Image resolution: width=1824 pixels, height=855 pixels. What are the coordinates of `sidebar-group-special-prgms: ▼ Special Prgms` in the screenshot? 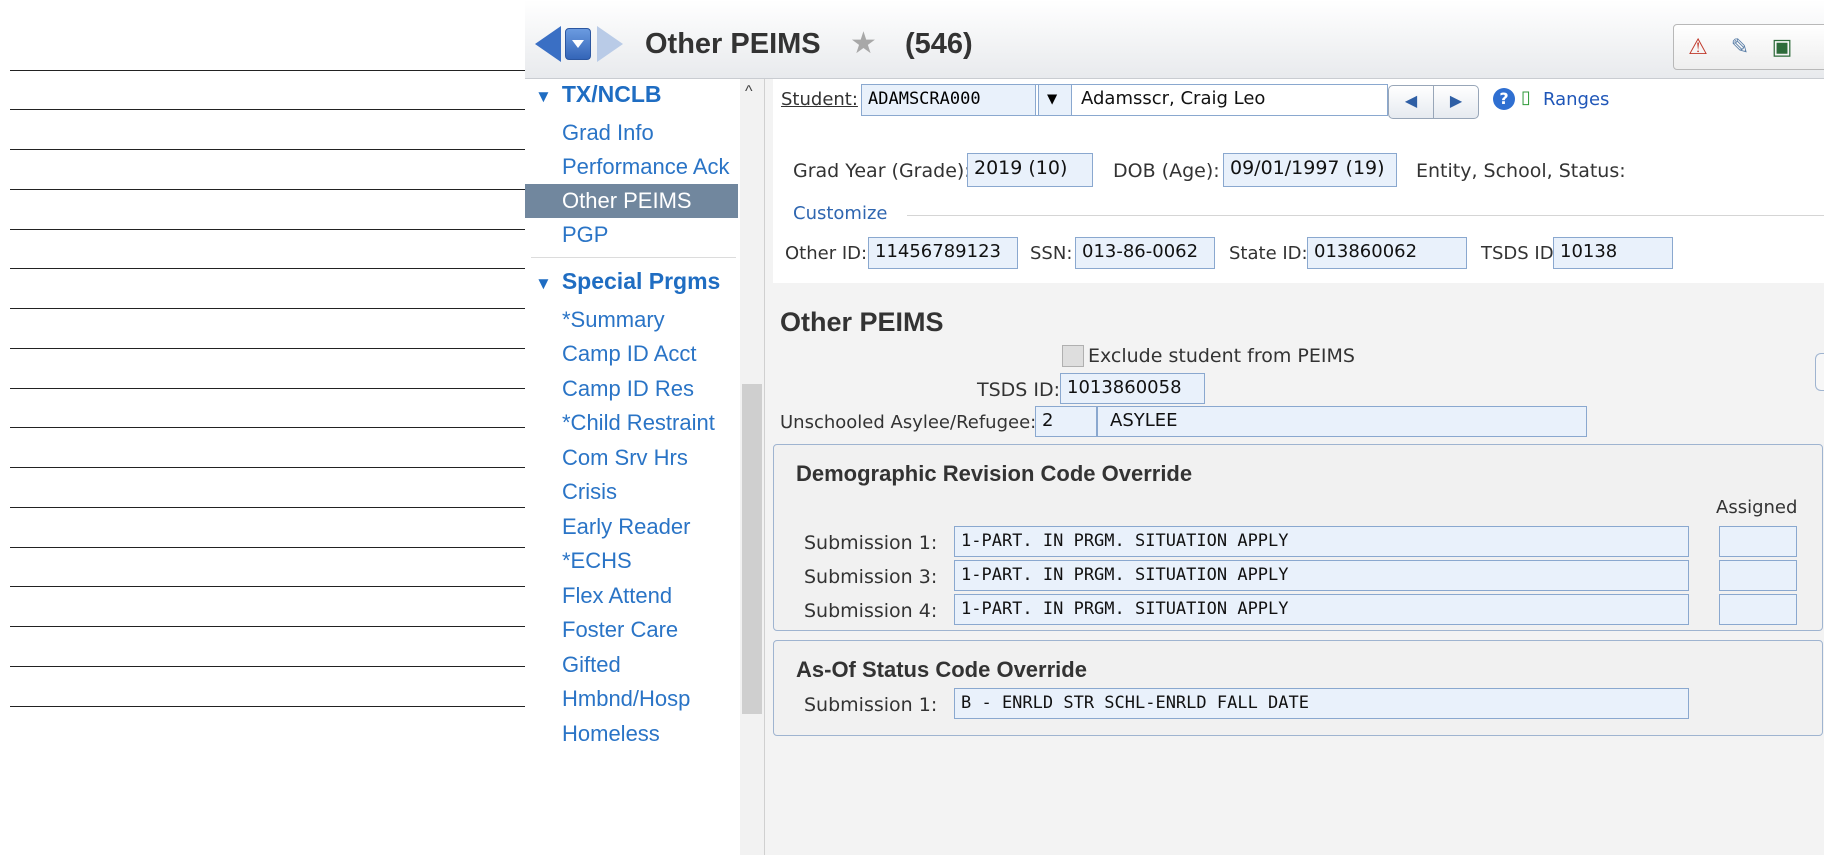 It's located at (627, 281).